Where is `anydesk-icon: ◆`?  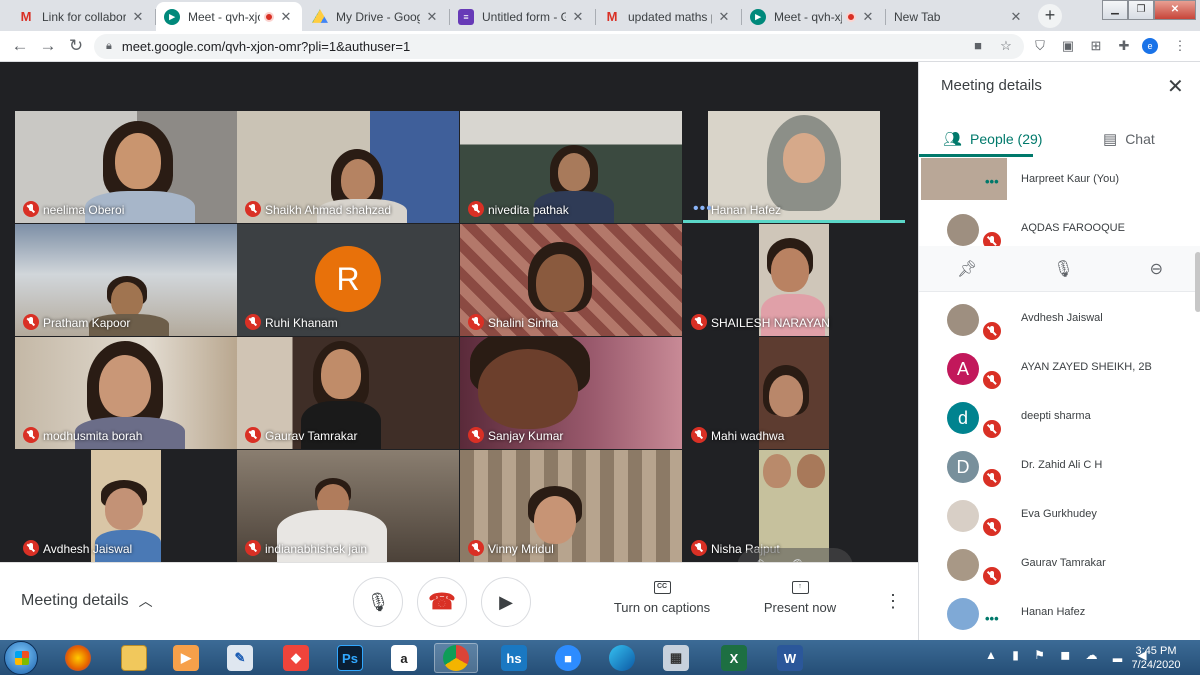
anydesk-icon: ◆ is located at coordinates (296, 658).